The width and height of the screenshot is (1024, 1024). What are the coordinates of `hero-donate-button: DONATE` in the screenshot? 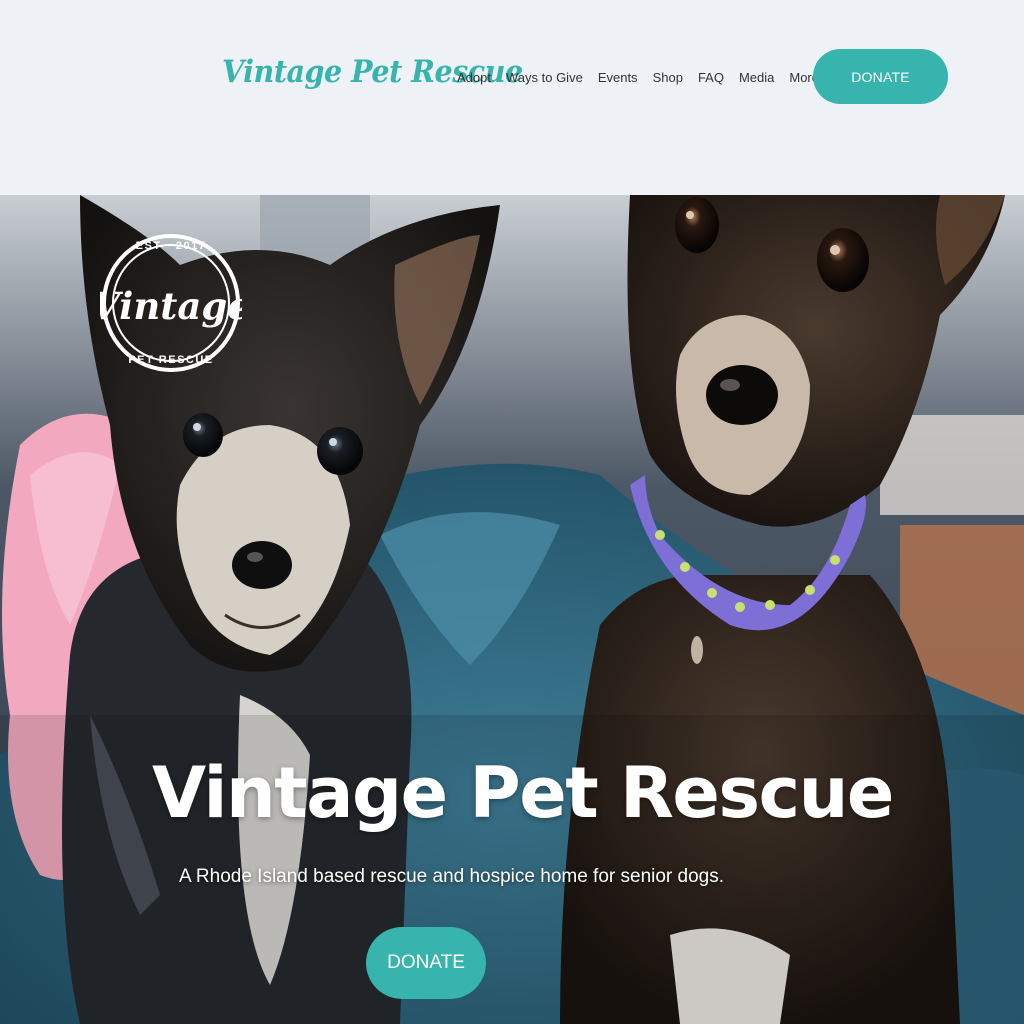 It's located at (426, 963).